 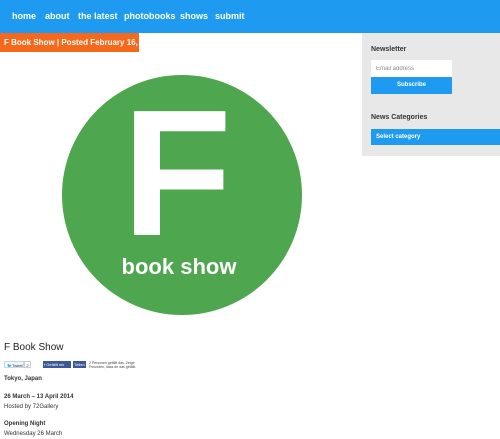 What do you see at coordinates (27, 364) in the screenshot?
I see `tweet-count: 2` at bounding box center [27, 364].